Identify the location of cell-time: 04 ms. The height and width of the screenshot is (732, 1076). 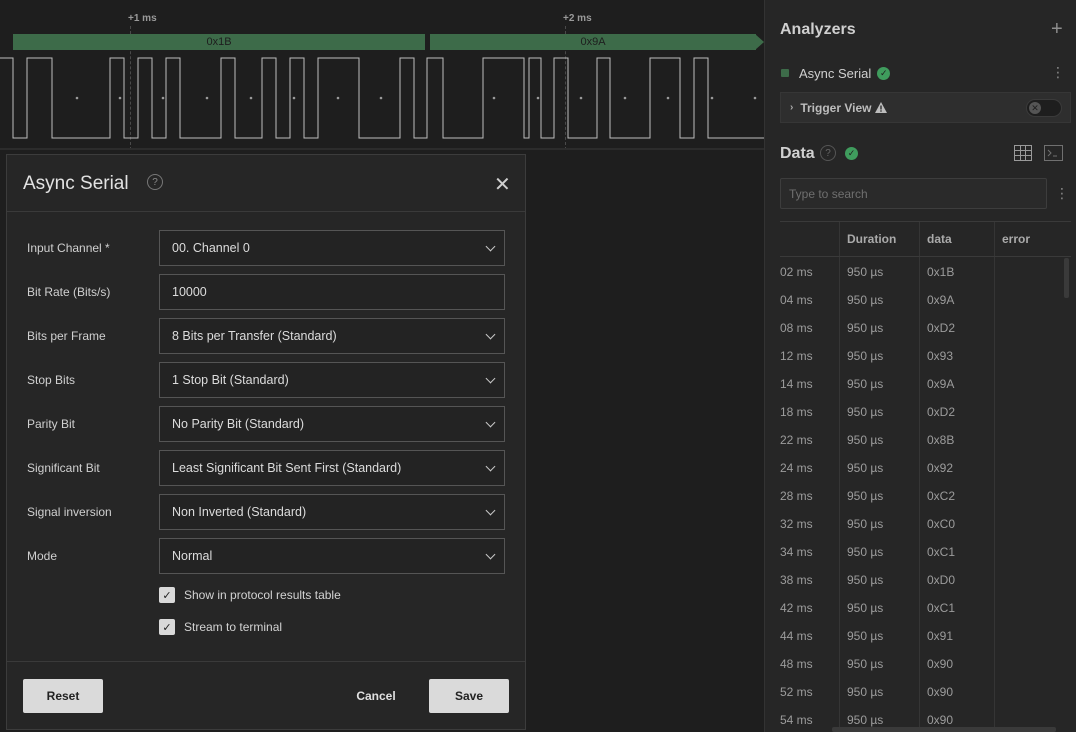
(796, 300).